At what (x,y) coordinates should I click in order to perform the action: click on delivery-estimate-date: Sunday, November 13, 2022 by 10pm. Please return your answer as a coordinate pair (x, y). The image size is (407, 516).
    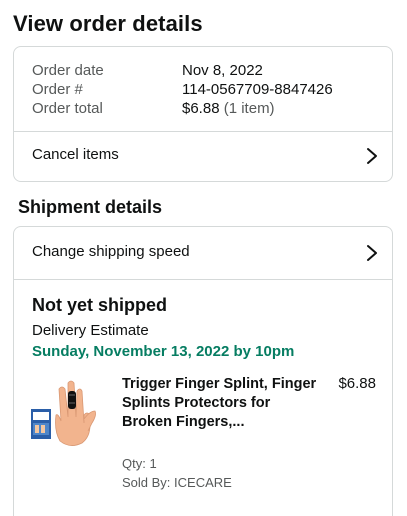
    Looking at the image, I should click on (163, 351).